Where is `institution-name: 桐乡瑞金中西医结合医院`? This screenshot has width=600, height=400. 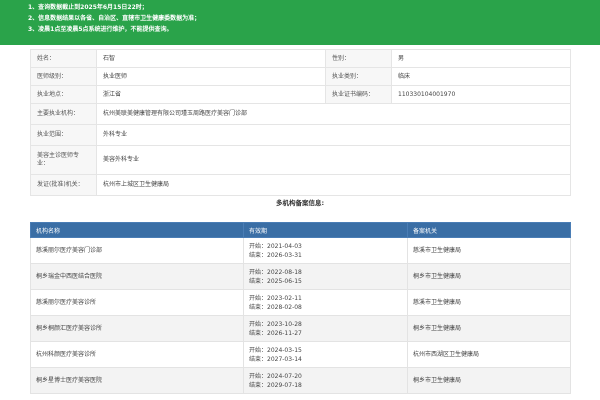 institution-name: 桐乡瑞金中西医结合医院 is located at coordinates (137, 276).